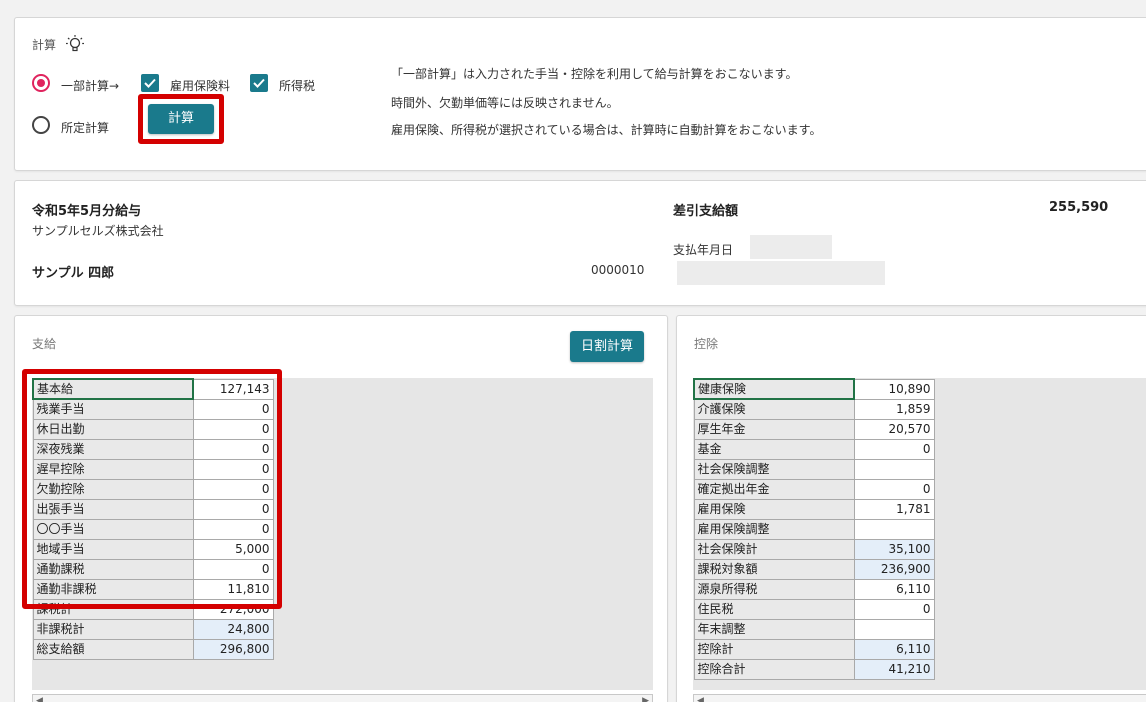 This screenshot has width=1146, height=702. What do you see at coordinates (44, 344) in the screenshot?
I see `payment-panel-title: 支給` at bounding box center [44, 344].